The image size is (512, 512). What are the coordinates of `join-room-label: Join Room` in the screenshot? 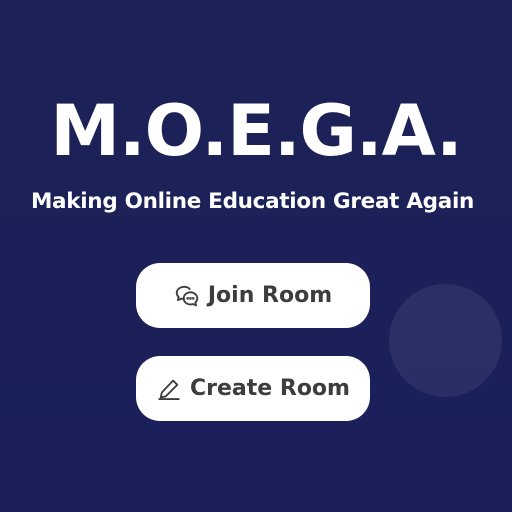 It's located at (270, 295).